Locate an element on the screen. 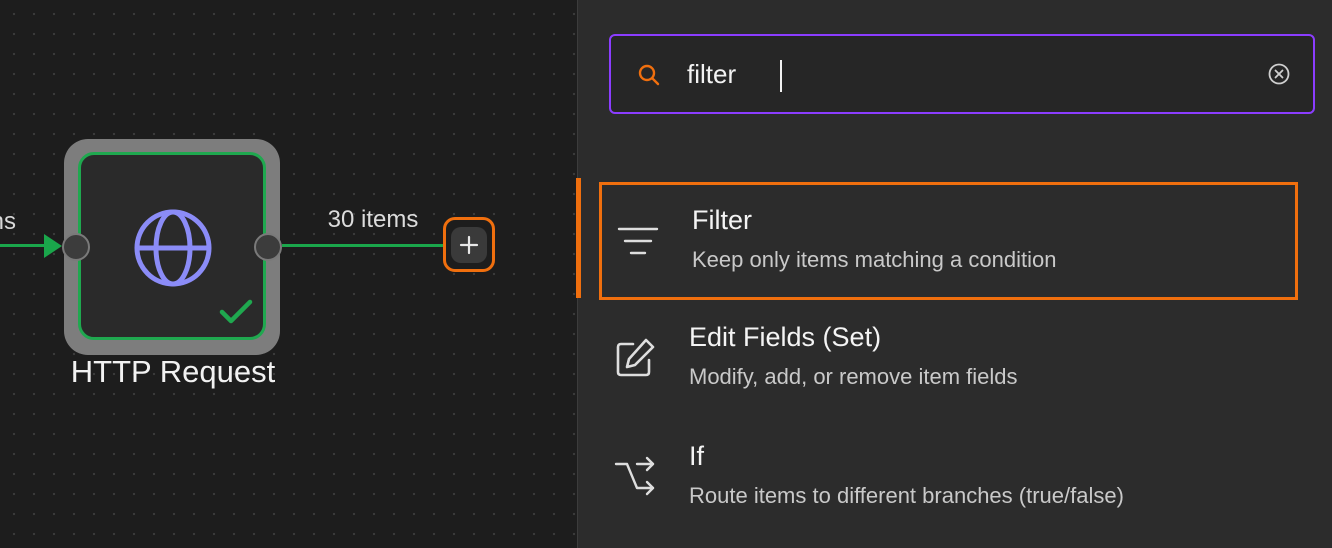 Image resolution: width=1332 pixels, height=548 pixels. node-output-port is located at coordinates (268, 247).